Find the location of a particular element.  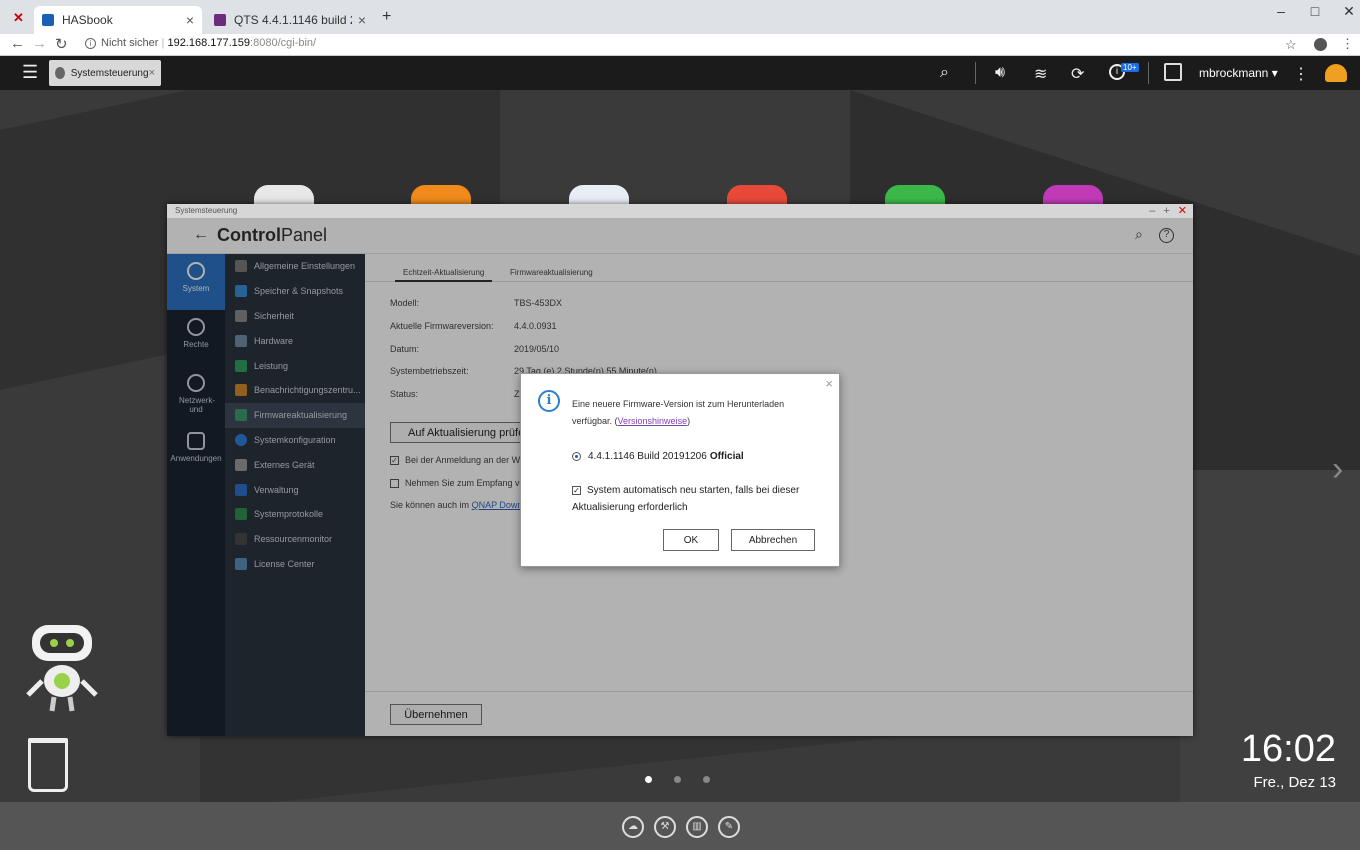

dashboard-gauge-icon is located at coordinates (1336, 73).